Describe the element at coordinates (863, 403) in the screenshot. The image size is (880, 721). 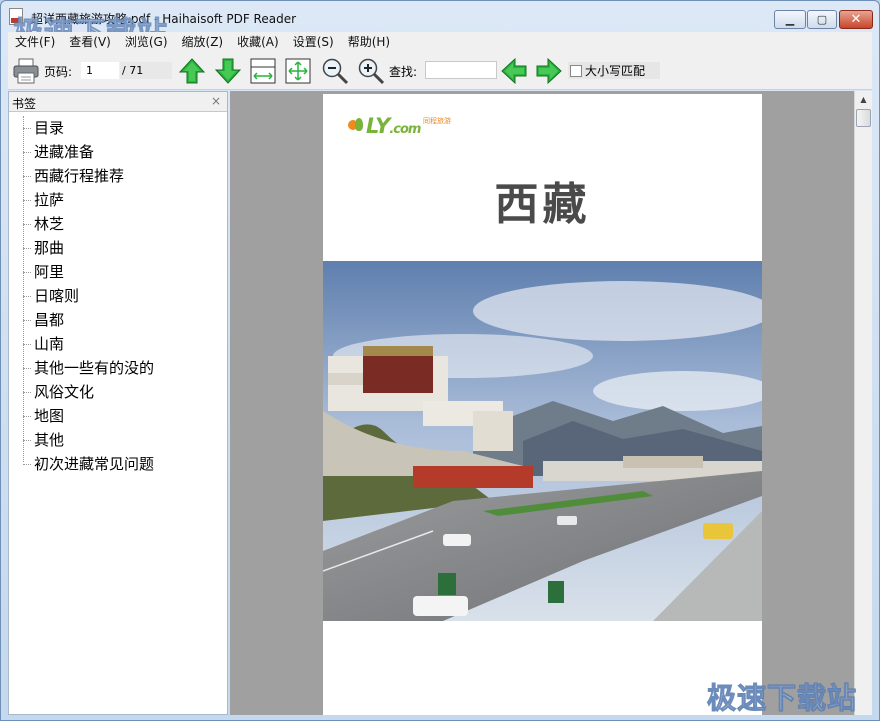
I see `vertical-scrollbar: ▲` at that location.